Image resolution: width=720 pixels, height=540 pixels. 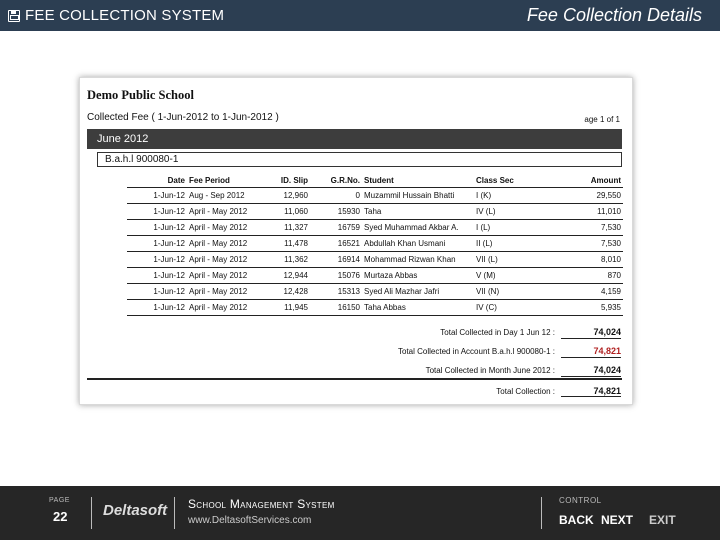 What do you see at coordinates (510, 211) in the screenshot?
I see `cell-class-sec: IV (L)` at bounding box center [510, 211].